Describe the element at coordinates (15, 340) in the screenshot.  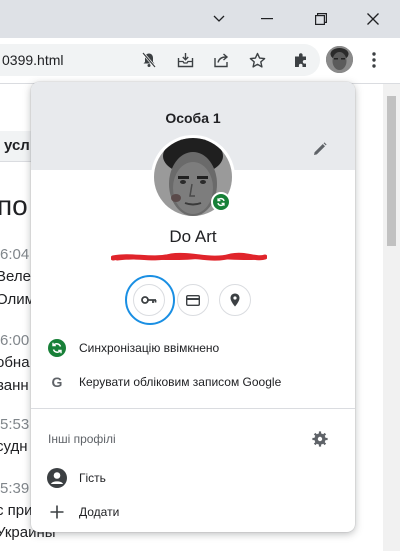
I see `page-time: 6:00` at that location.